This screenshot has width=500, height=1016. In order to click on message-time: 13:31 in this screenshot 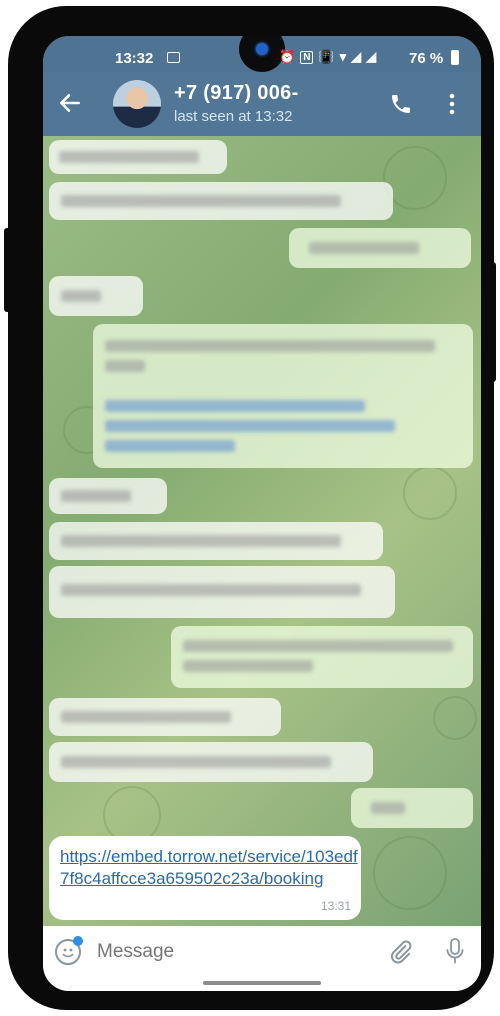, I will do `click(335, 906)`.